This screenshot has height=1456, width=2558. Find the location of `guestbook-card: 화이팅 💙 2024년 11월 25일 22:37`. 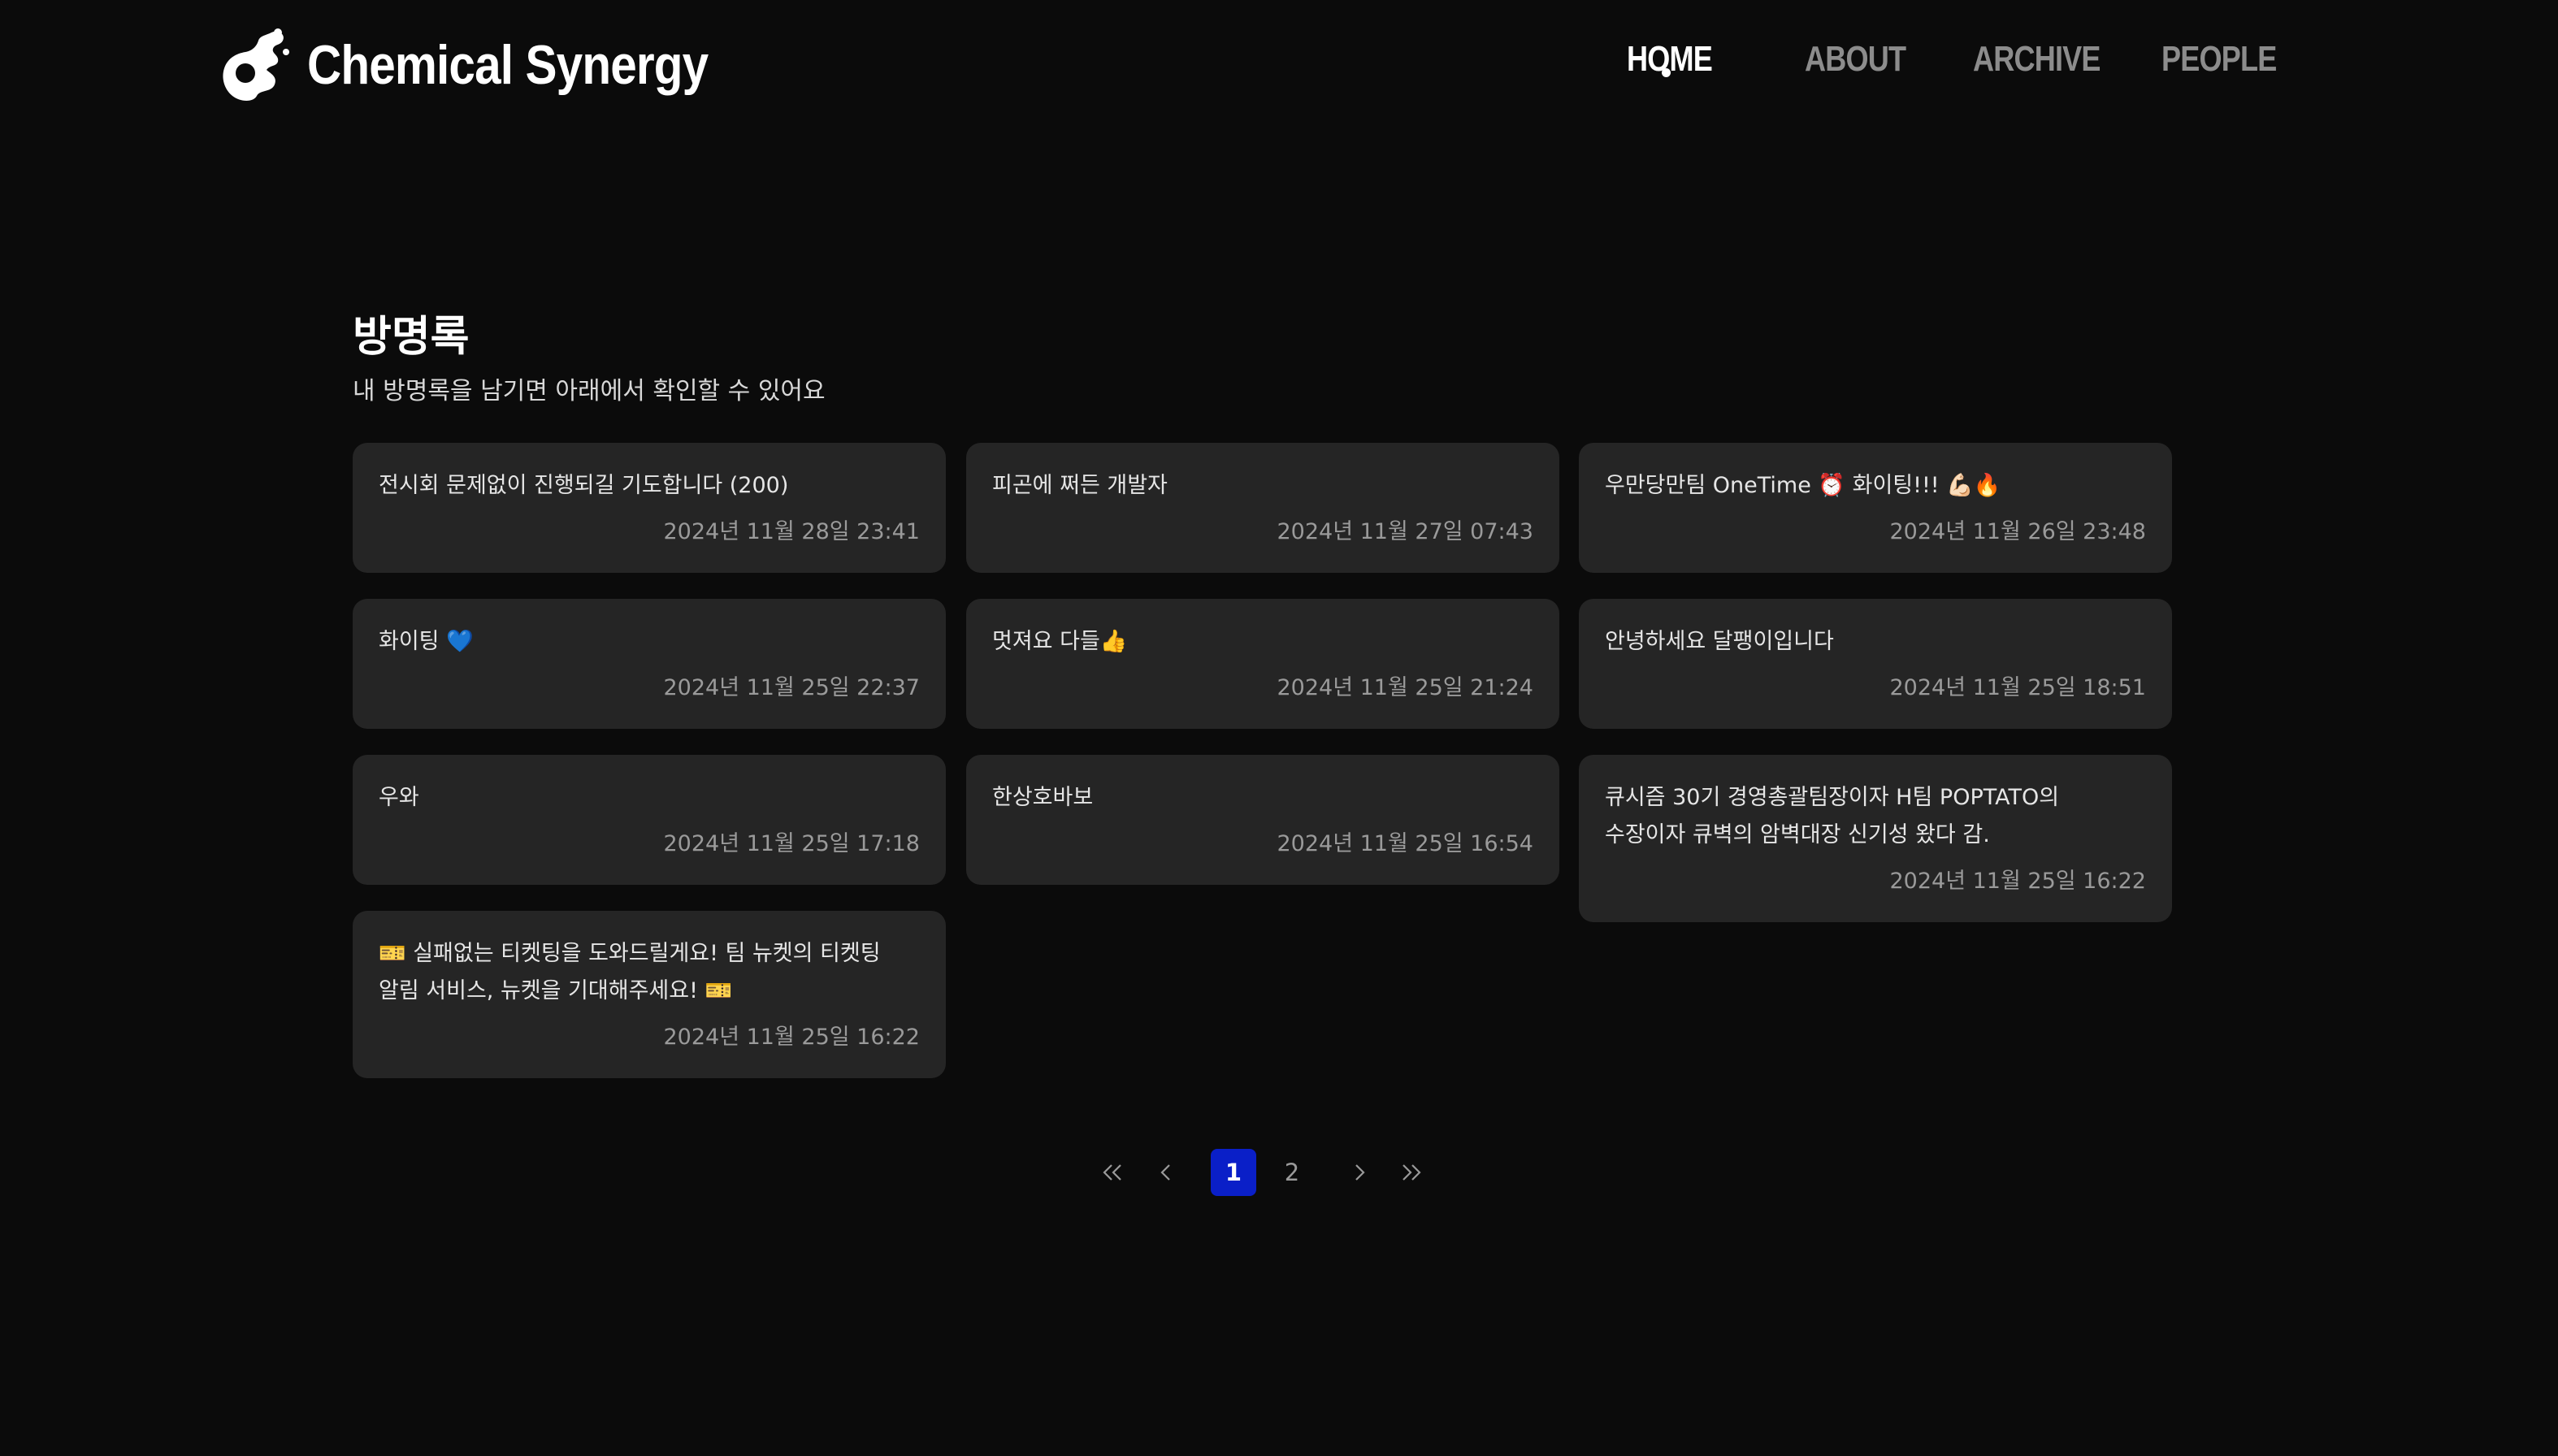

guestbook-card: 화이팅 💙 2024년 11월 25일 22:37 is located at coordinates (649, 664).